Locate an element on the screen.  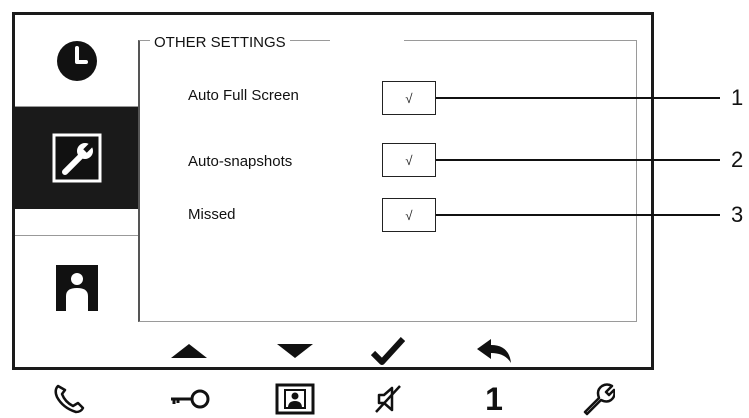
hw-mute-button is located at coordinates (388, 399).